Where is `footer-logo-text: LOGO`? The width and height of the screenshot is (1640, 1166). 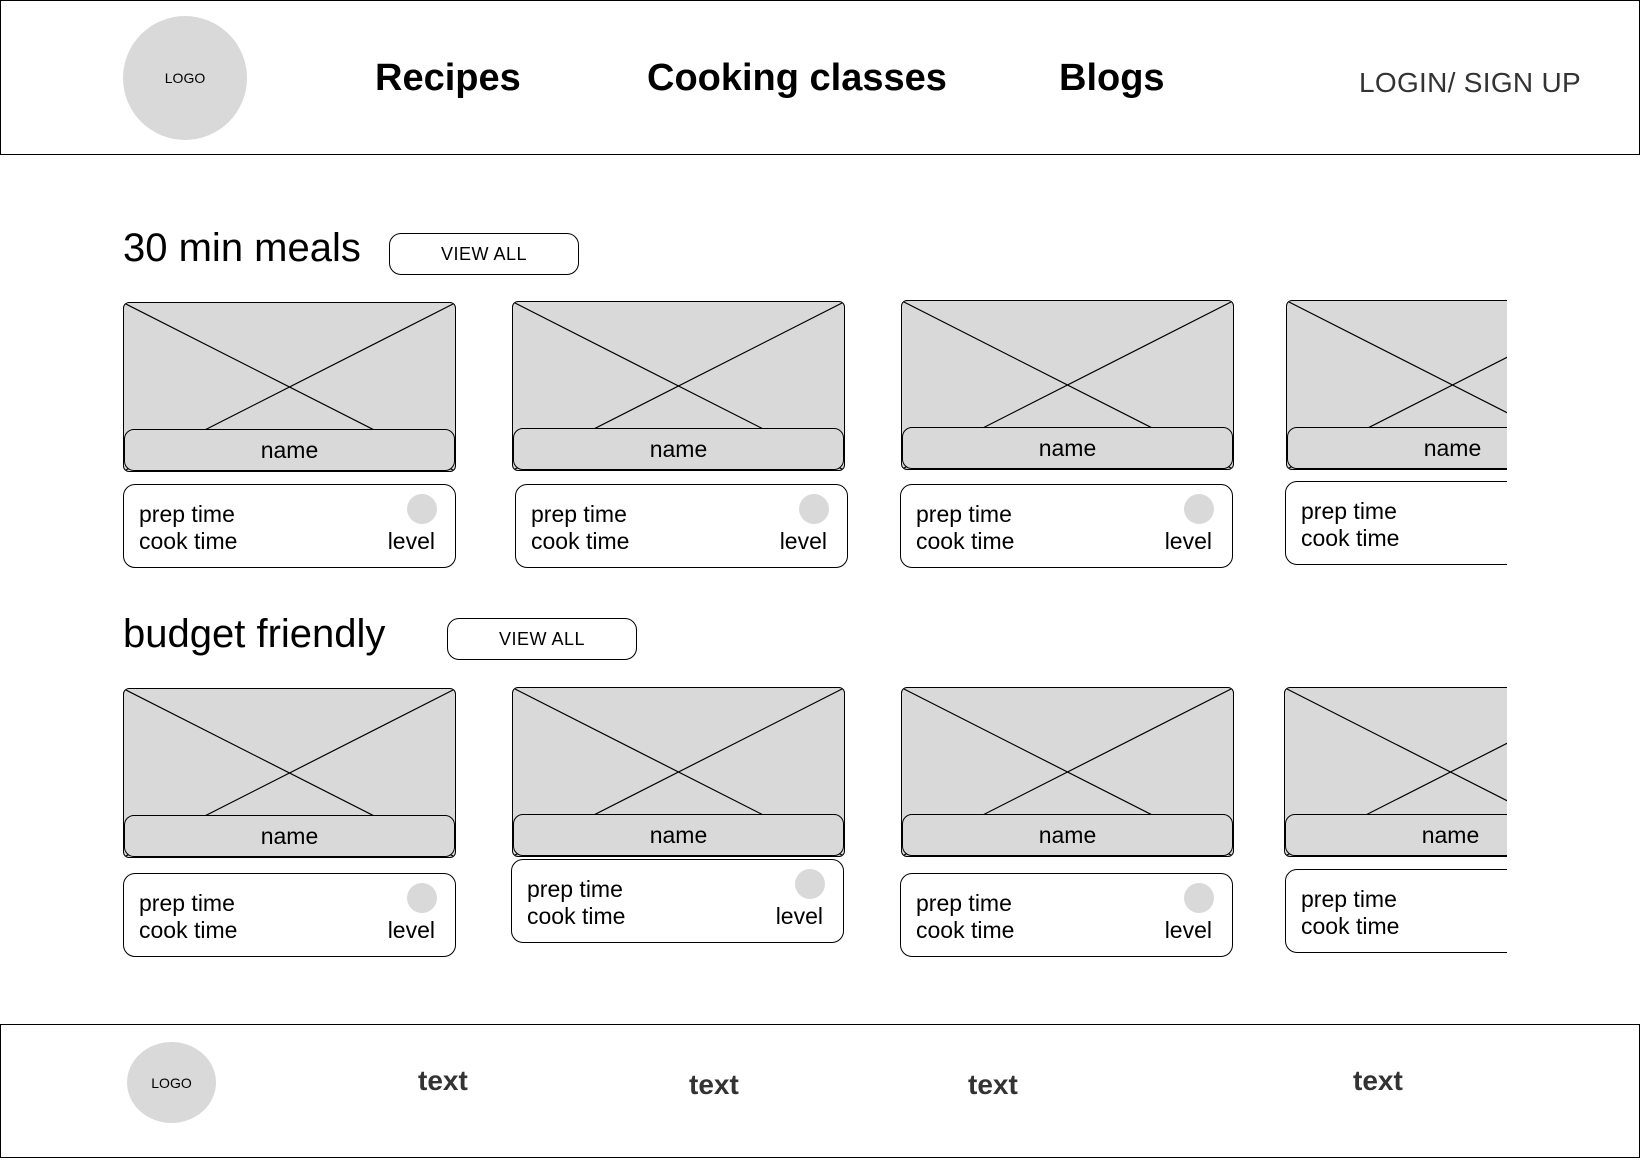 footer-logo-text: LOGO is located at coordinates (171, 1082).